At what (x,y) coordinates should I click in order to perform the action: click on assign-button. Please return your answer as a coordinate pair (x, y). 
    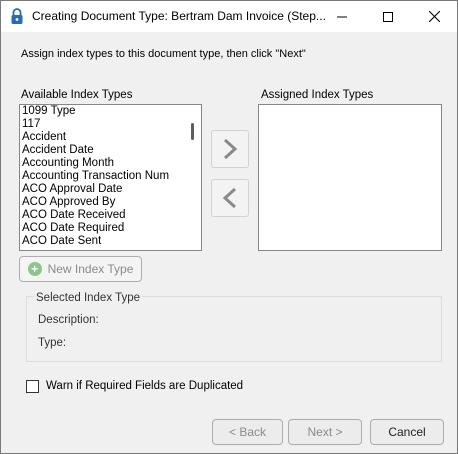
    Looking at the image, I should click on (230, 149).